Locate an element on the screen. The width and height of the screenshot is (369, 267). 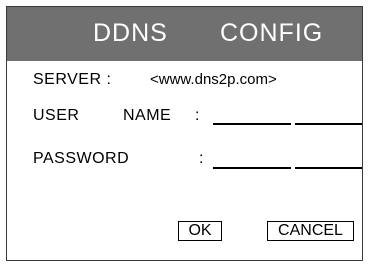
password-input is located at coordinates (287, 168).